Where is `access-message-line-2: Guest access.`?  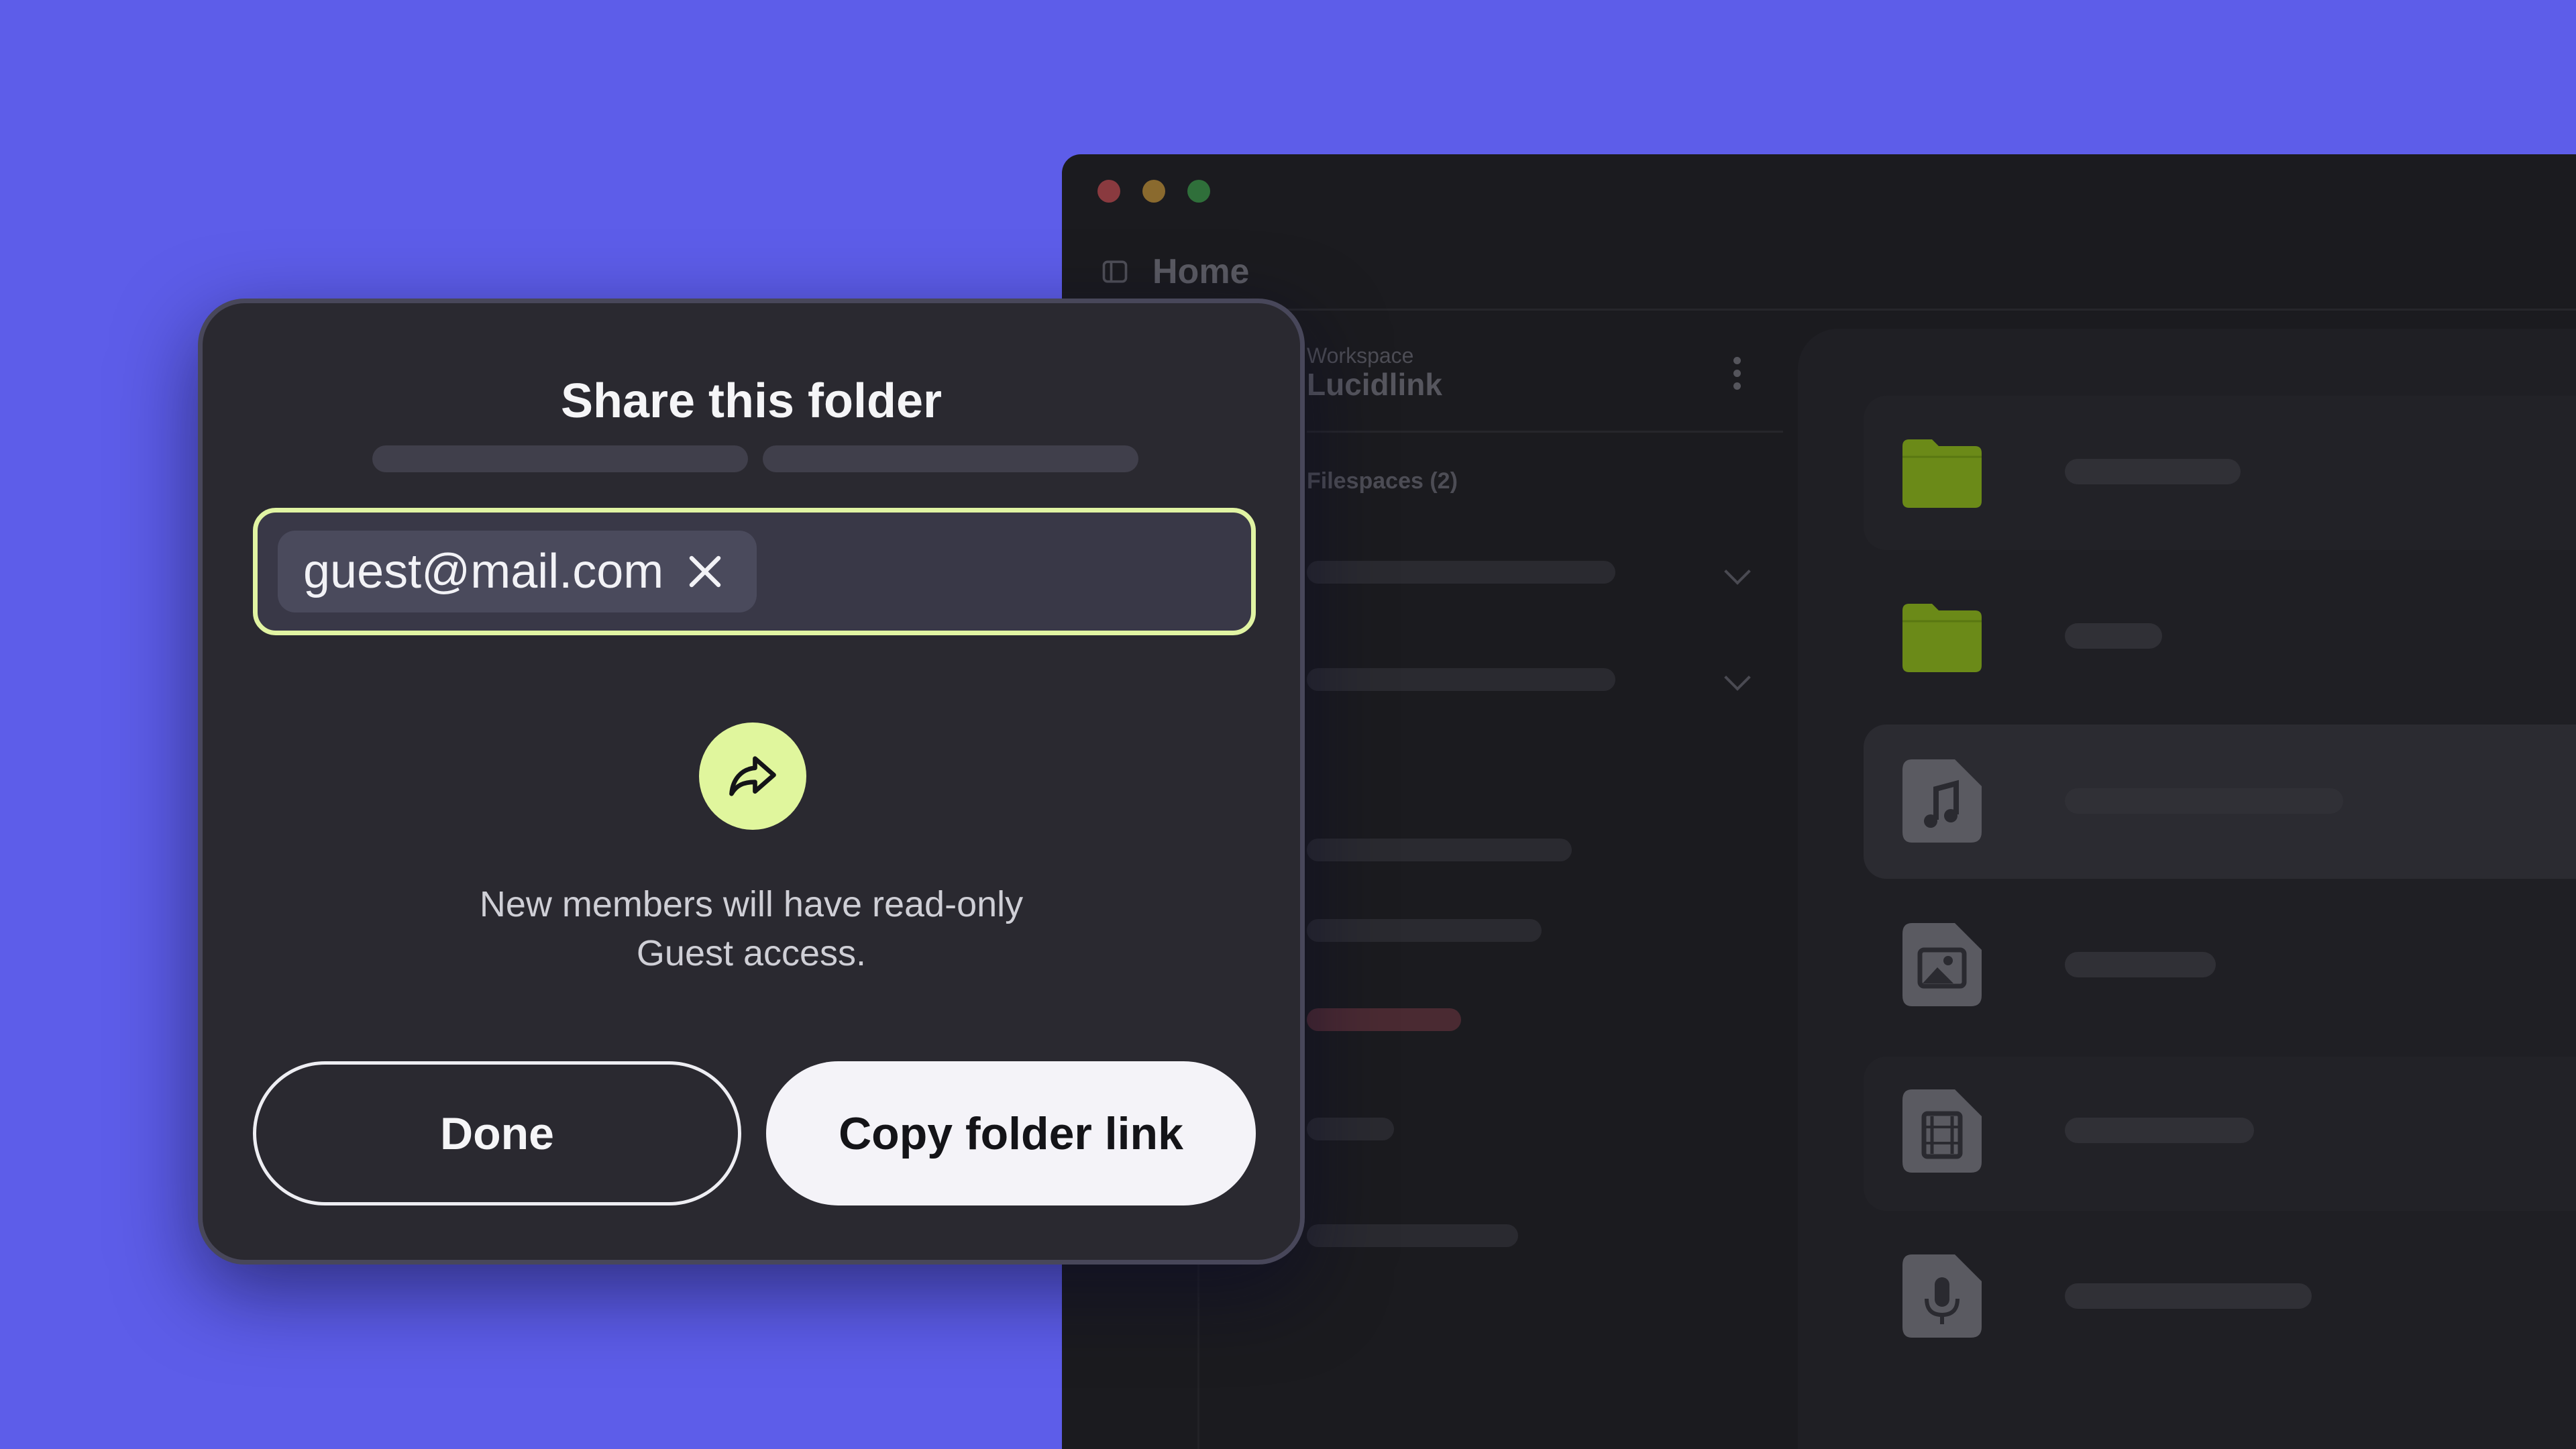 access-message-line-2: Guest access. is located at coordinates (751, 953).